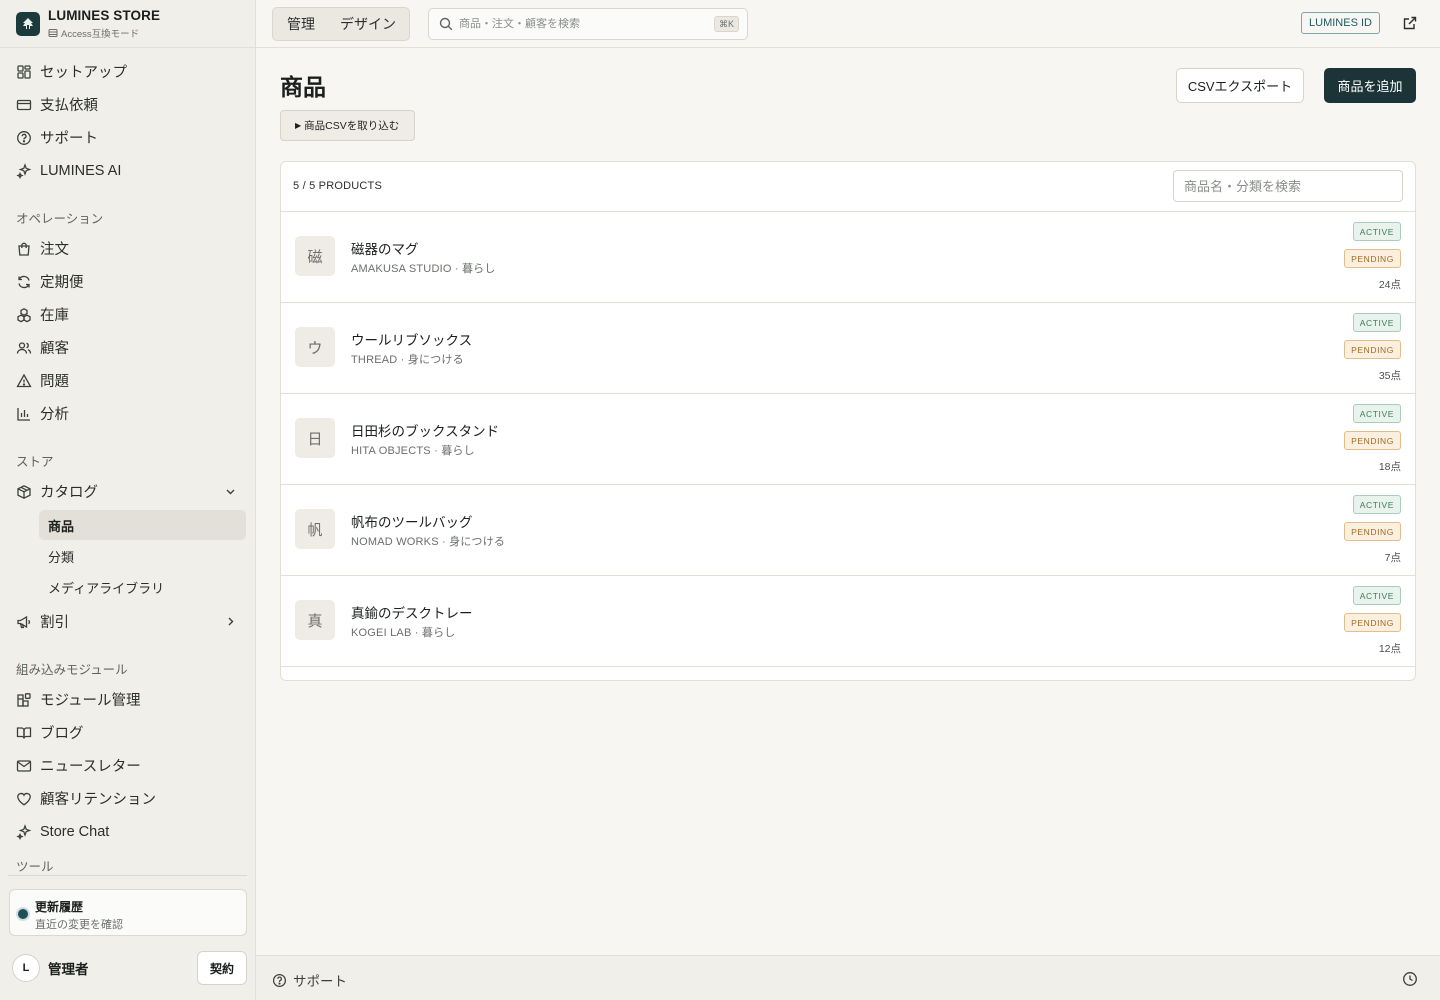 The width and height of the screenshot is (1440, 1000). I want to click on megaphone-icon, so click(24, 621).